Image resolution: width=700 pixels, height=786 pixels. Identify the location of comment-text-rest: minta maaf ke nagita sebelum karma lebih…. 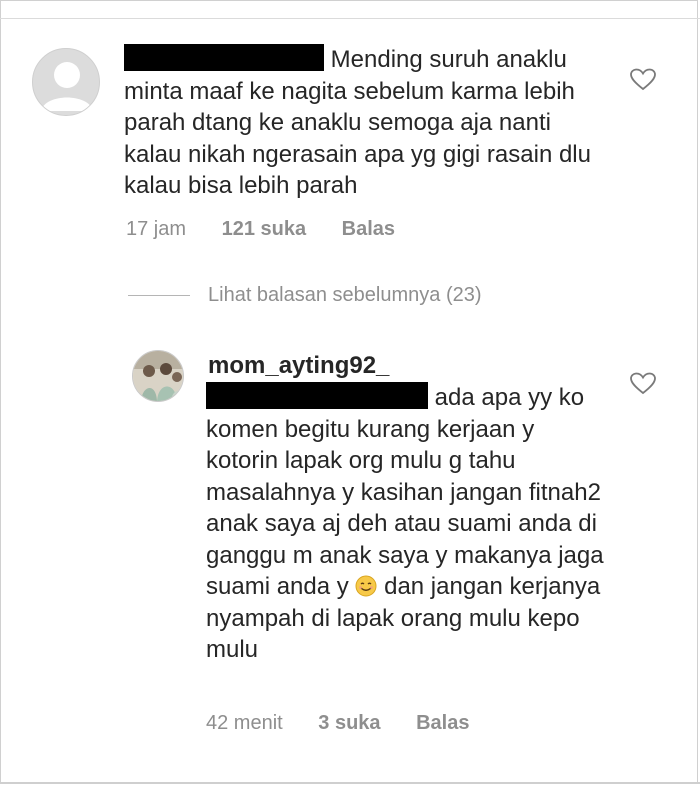
(357, 138).